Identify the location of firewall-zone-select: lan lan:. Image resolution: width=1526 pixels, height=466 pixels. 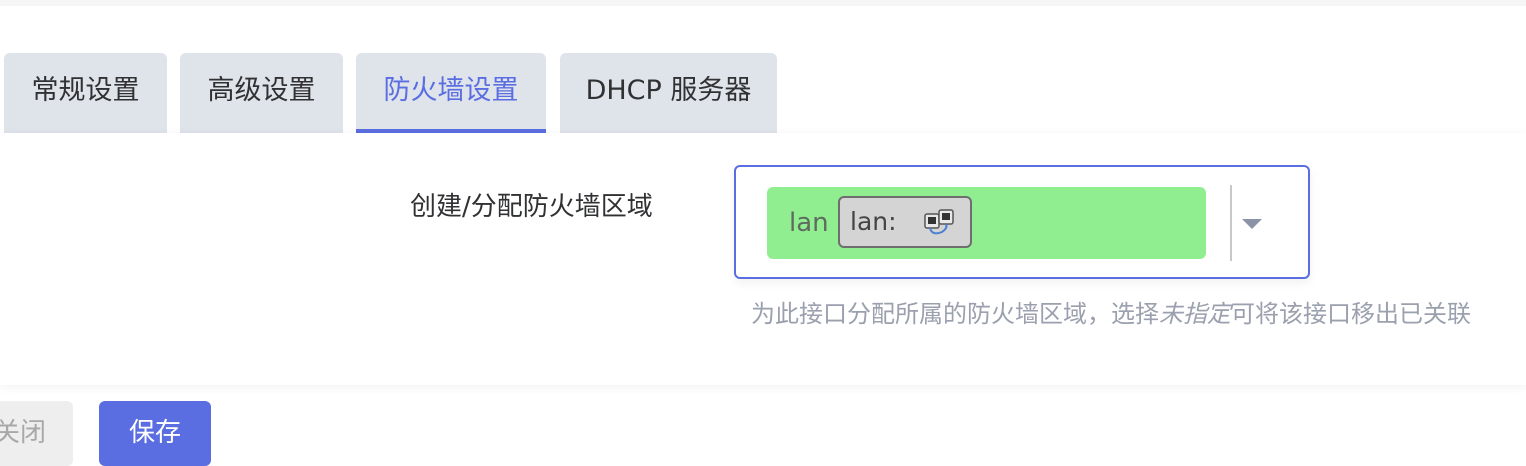
(1022, 222).